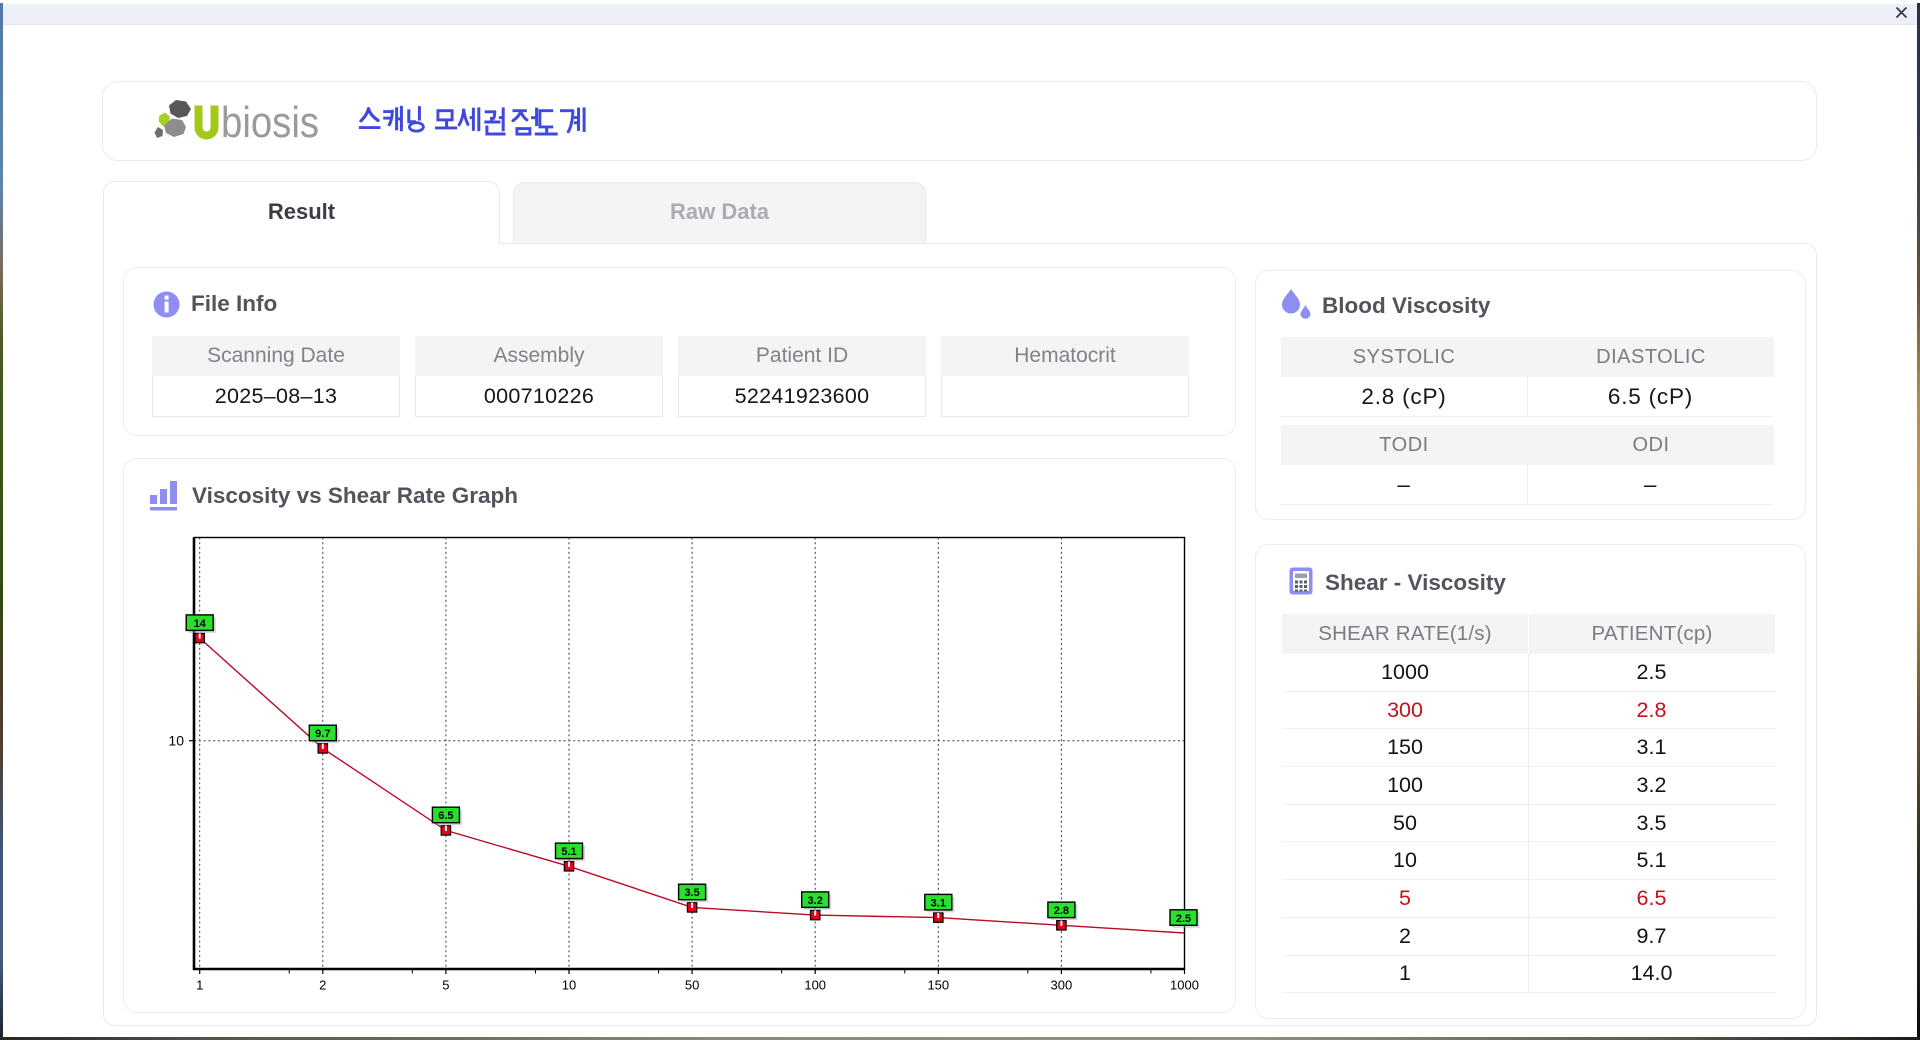 The width and height of the screenshot is (1920, 1040). Describe the element at coordinates (938, 985) in the screenshot. I see `svg-text: 150` at that location.